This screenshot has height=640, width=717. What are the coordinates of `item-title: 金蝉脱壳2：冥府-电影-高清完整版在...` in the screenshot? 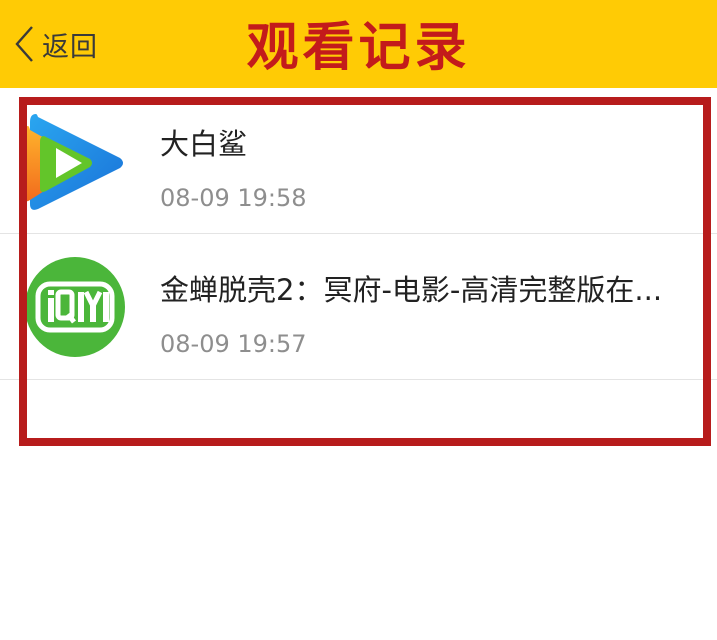 It's located at (411, 290).